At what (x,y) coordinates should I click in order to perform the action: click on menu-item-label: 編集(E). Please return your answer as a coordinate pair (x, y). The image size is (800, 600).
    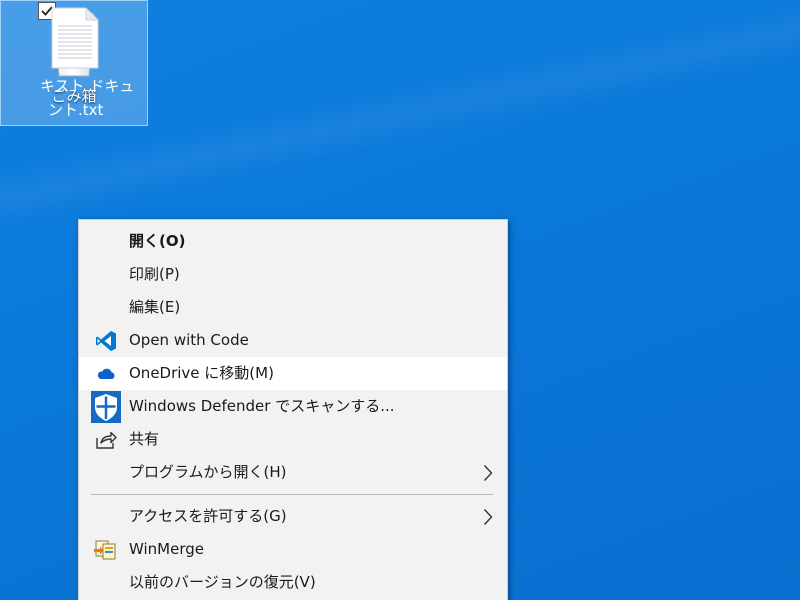
    Looking at the image, I should click on (155, 307).